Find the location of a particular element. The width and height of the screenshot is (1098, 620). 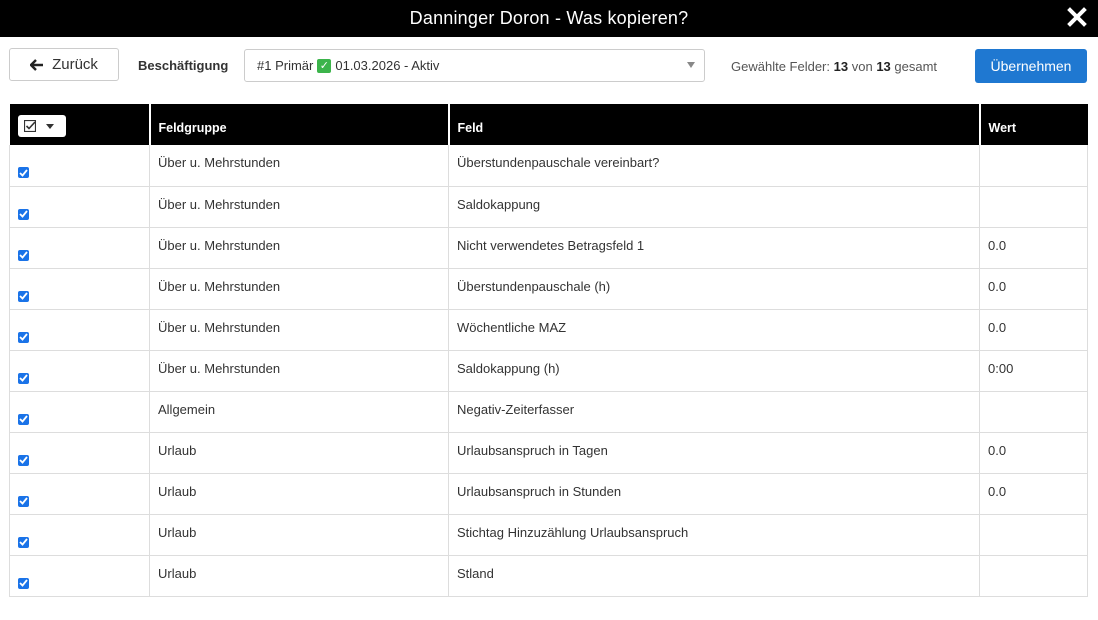

table-row: Über u. Mehrstunden Saldokappung is located at coordinates (548, 206).